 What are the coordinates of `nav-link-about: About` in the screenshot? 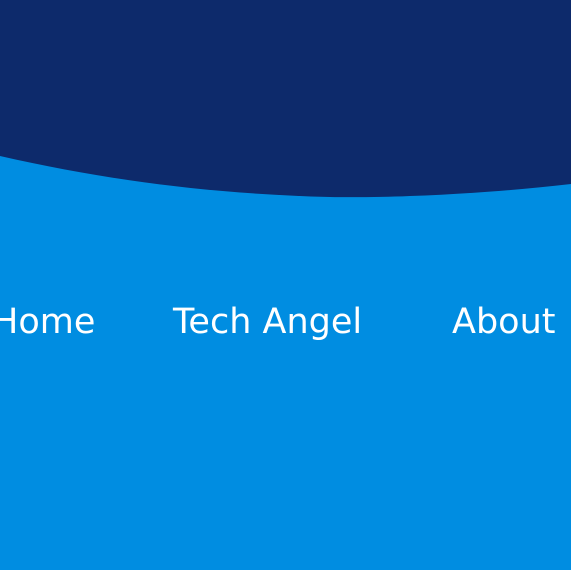 It's located at (503, 322).